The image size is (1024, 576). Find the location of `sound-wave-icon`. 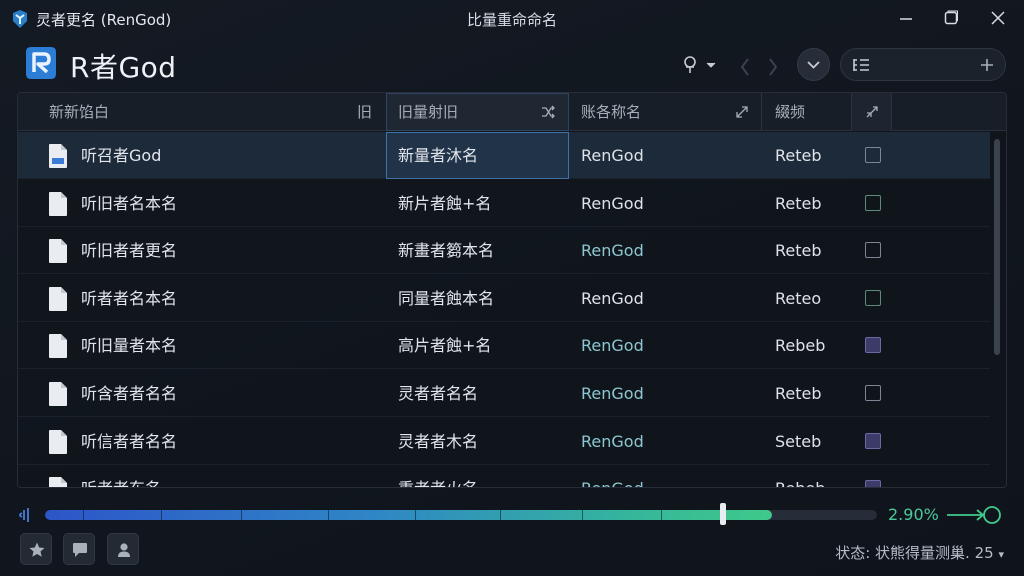

sound-wave-icon is located at coordinates (24, 515).